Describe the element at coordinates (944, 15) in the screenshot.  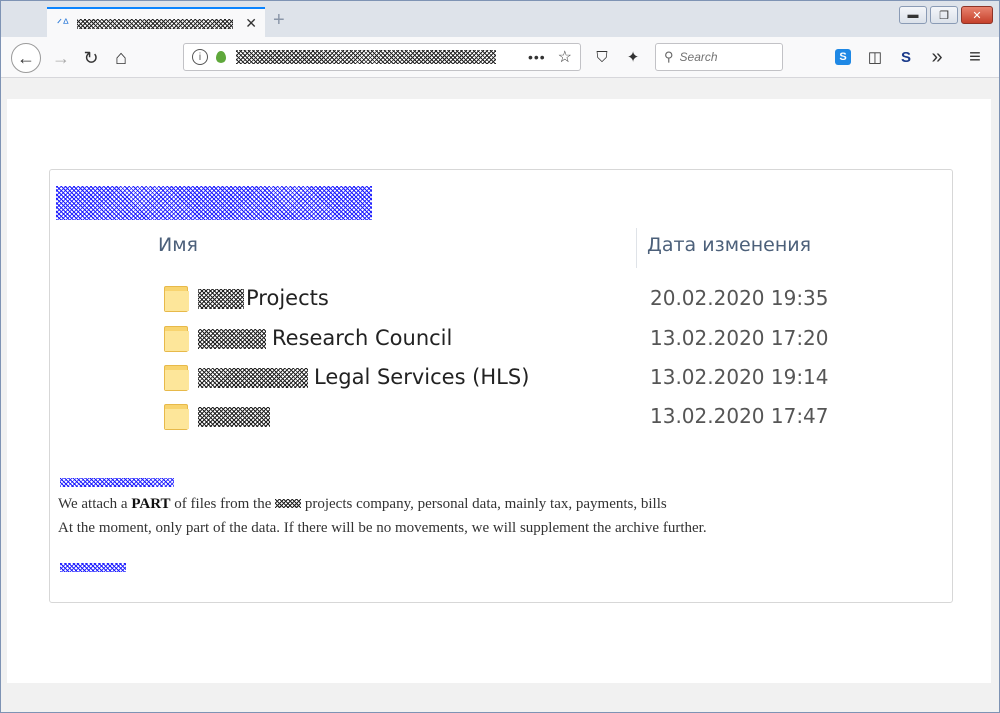
I see `maximize-button: ❐` at that location.